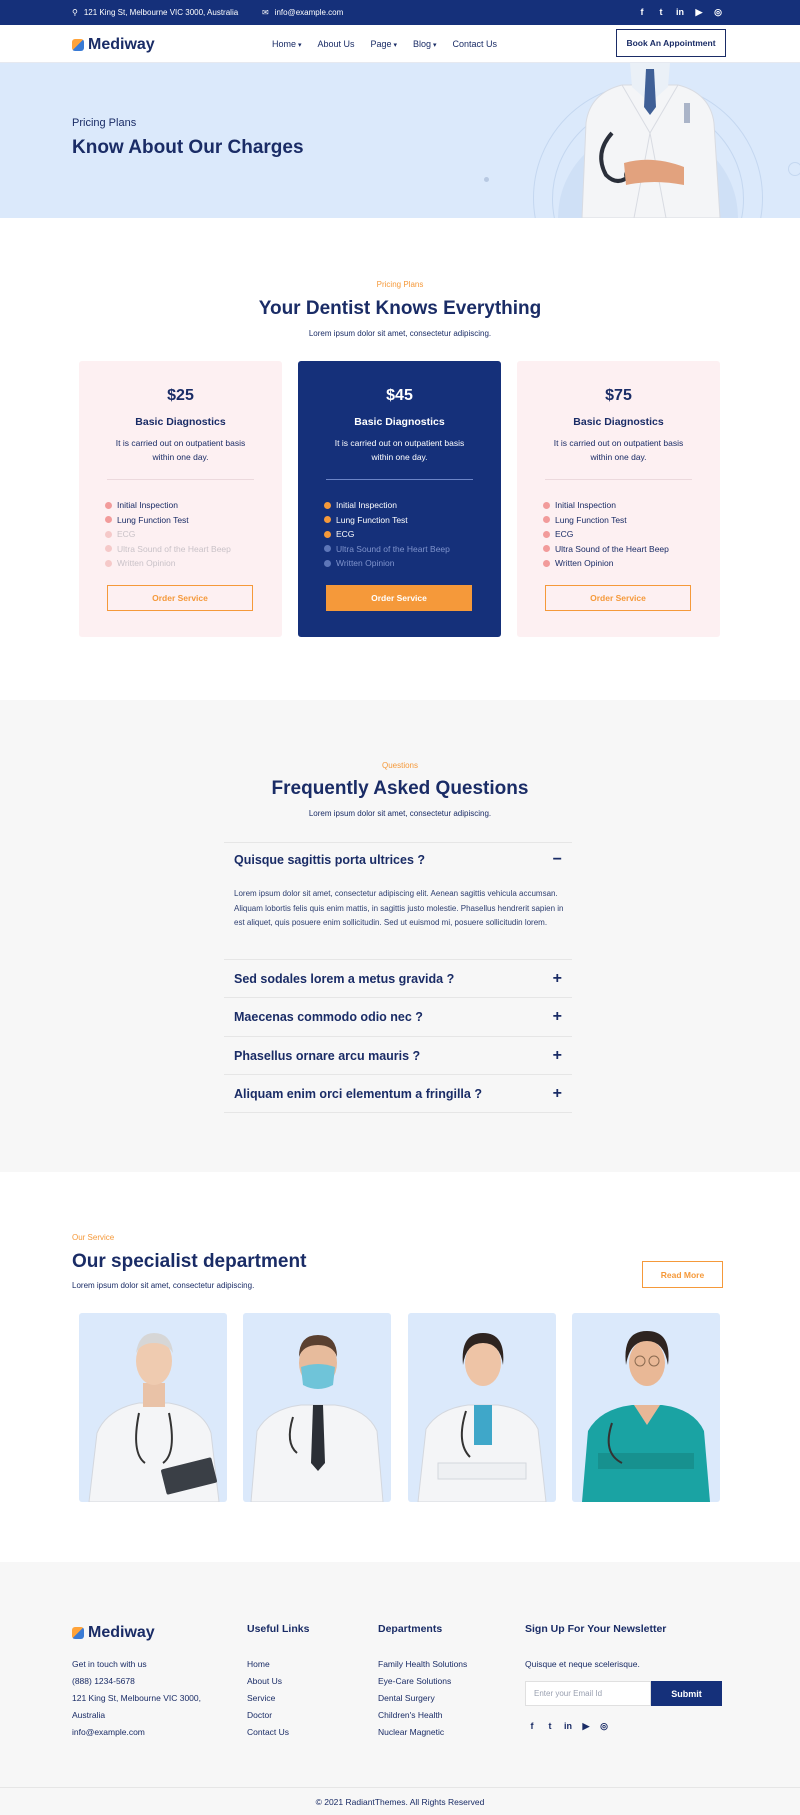 This screenshot has width=800, height=1815. Describe the element at coordinates (109, 1664) in the screenshot. I see `contact-label: Get in touch with us` at that location.